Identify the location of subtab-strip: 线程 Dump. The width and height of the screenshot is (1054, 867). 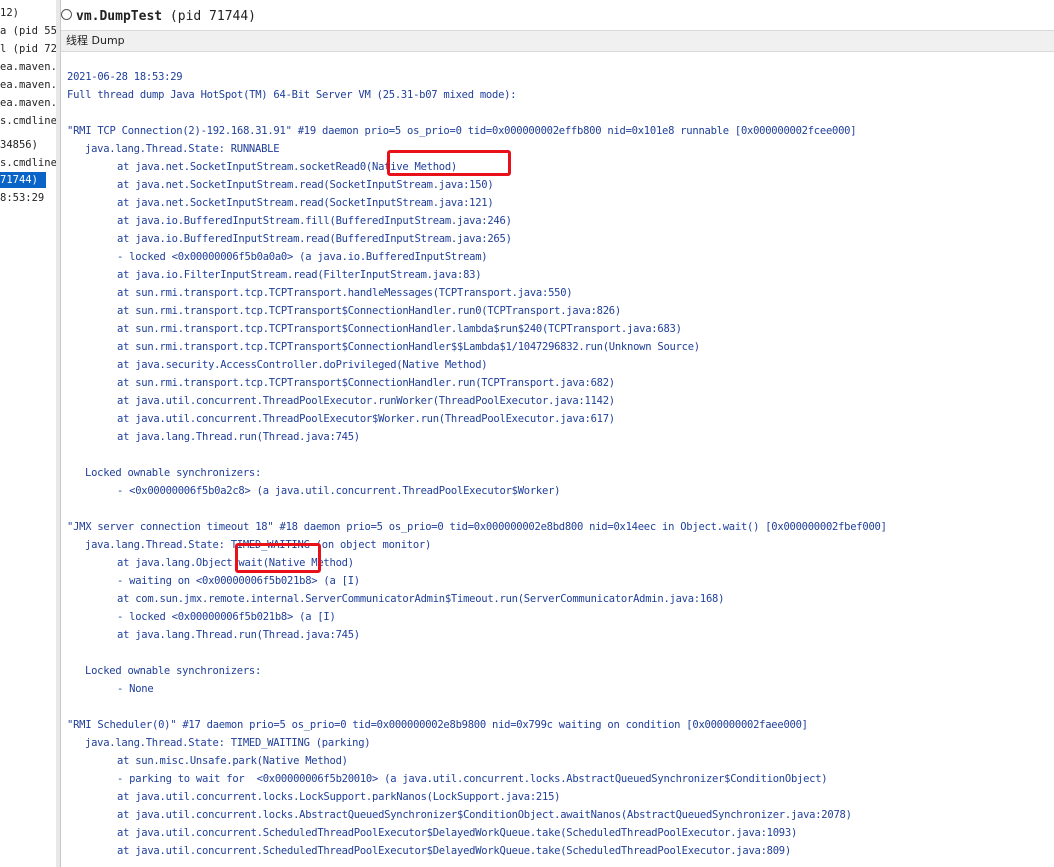
(557, 41).